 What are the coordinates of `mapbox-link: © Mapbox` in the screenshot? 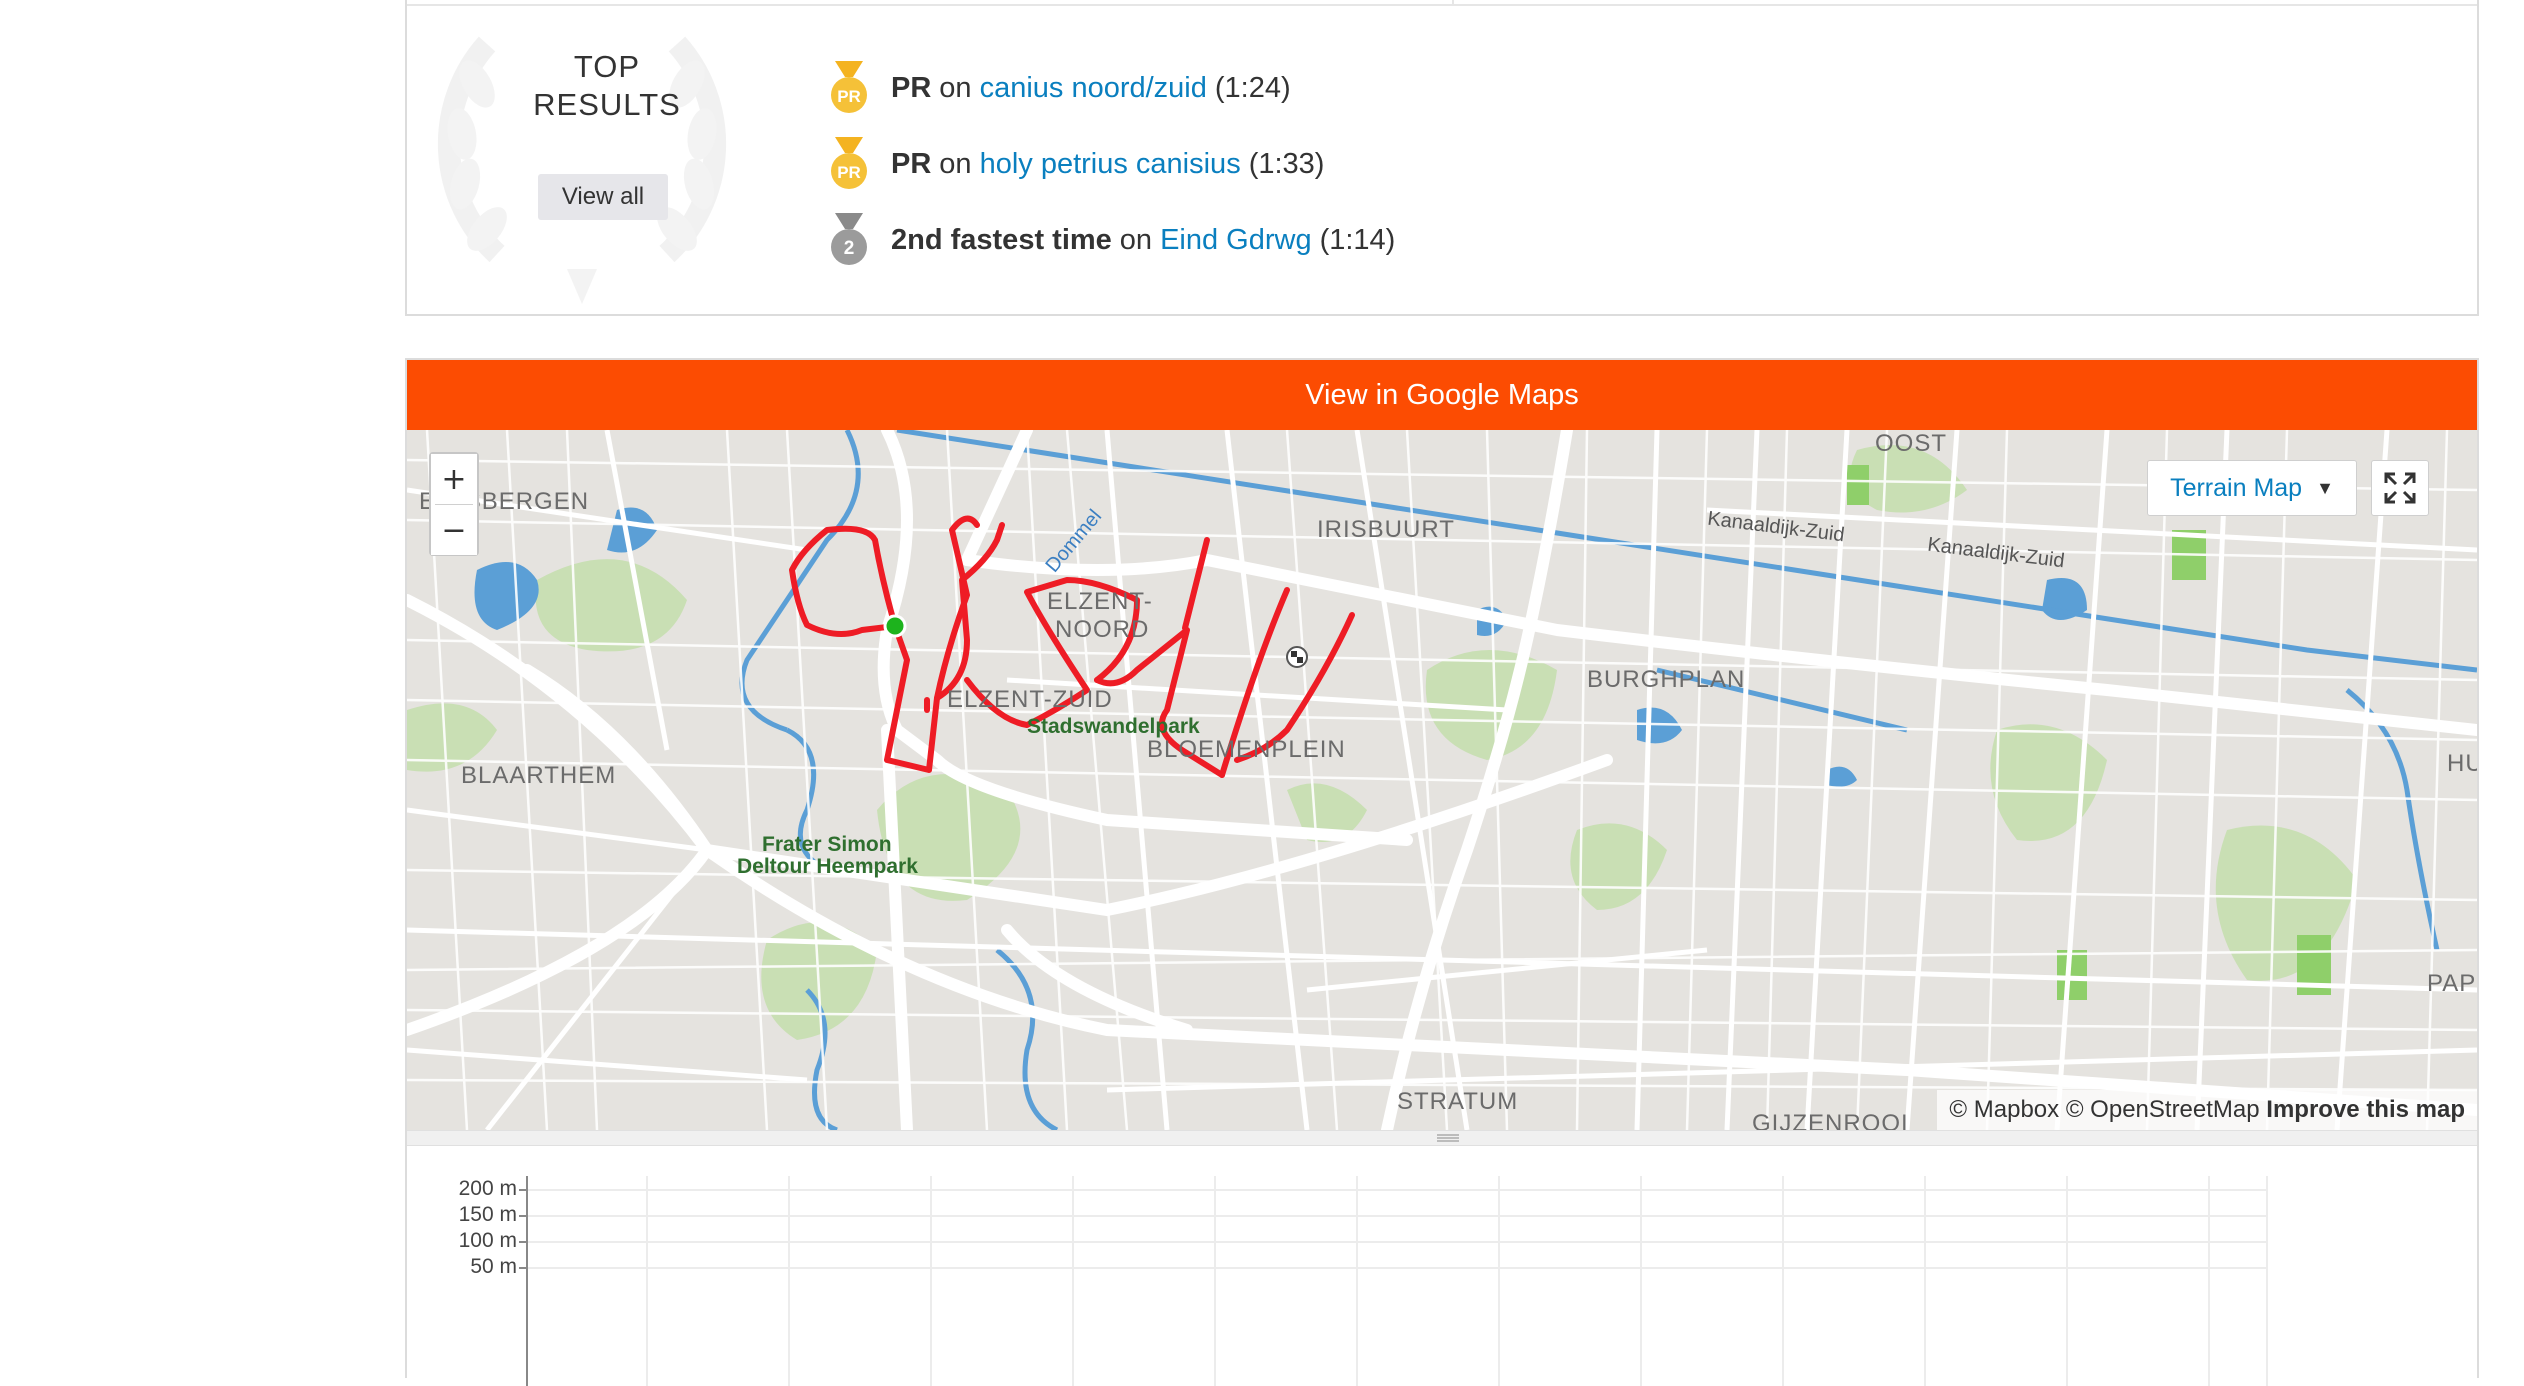 It's located at (2004, 1109).